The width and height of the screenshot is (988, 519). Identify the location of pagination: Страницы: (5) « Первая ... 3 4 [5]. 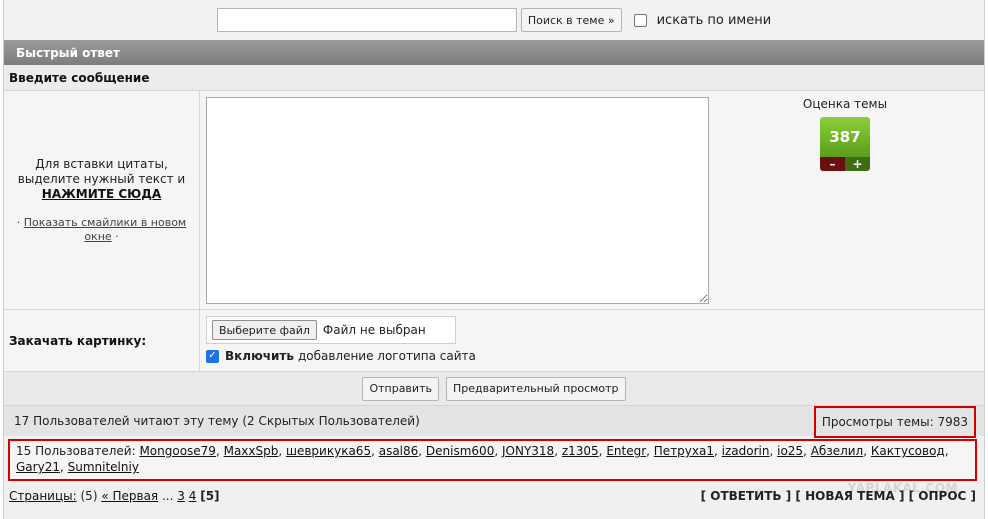
(114, 496).